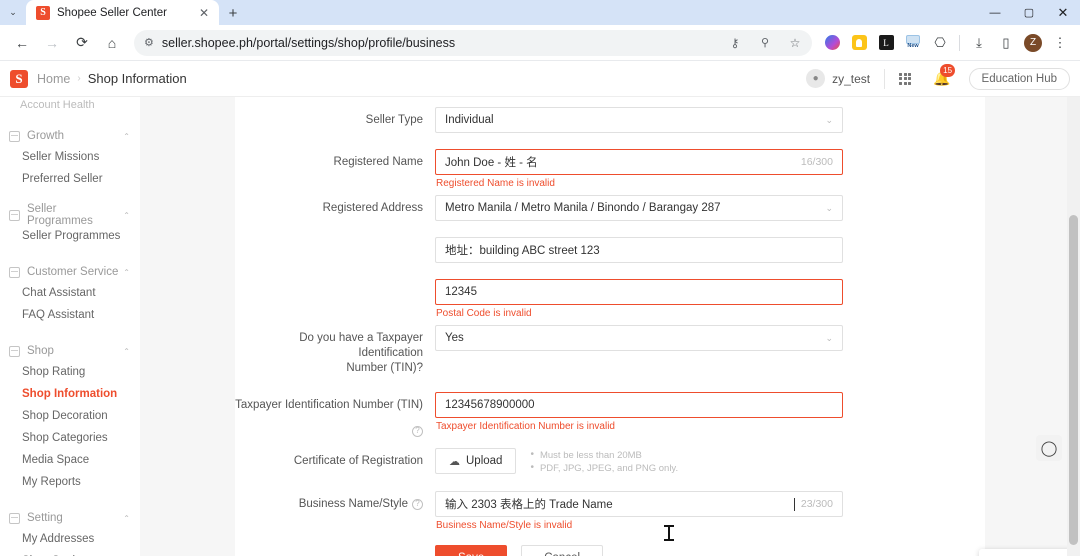 This screenshot has height=556, width=1080. What do you see at coordinates (562, 550) in the screenshot?
I see `cancel-button: Cancel` at bounding box center [562, 550].